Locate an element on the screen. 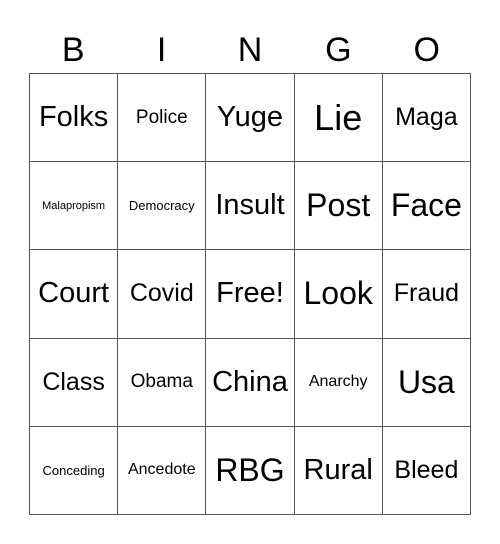 The width and height of the screenshot is (500, 544). bingo-cell: Maga is located at coordinates (426, 118).